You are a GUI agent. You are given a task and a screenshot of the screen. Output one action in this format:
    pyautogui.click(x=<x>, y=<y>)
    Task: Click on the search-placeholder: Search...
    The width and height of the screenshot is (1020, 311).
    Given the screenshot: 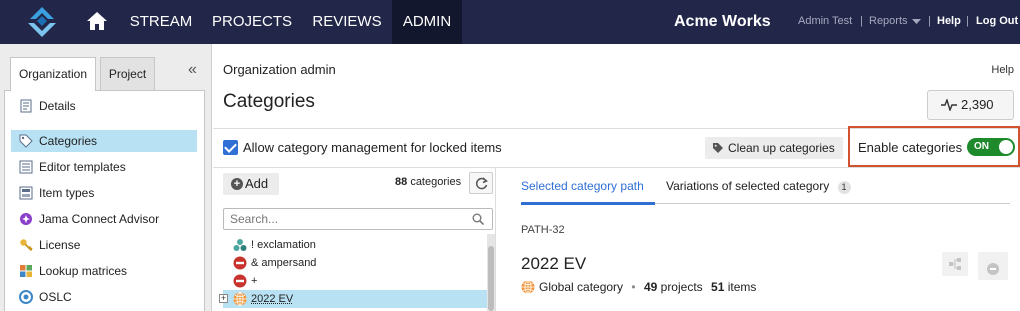 What is the action you would take?
    pyautogui.click(x=254, y=219)
    